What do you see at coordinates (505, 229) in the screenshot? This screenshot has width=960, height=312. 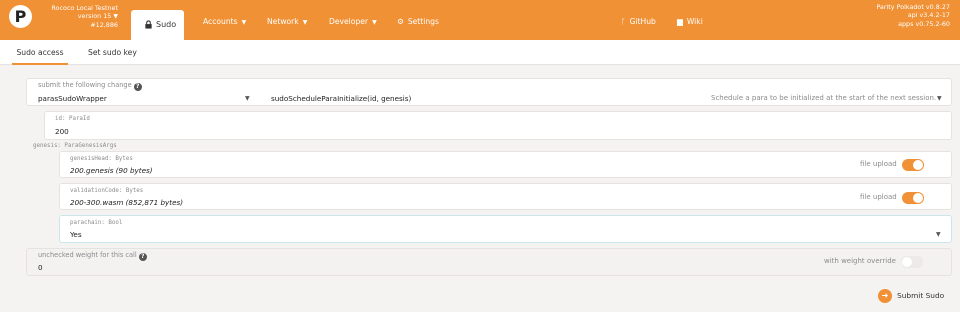 I see `param-parachain: parachain: Bool Yes ▼` at bounding box center [505, 229].